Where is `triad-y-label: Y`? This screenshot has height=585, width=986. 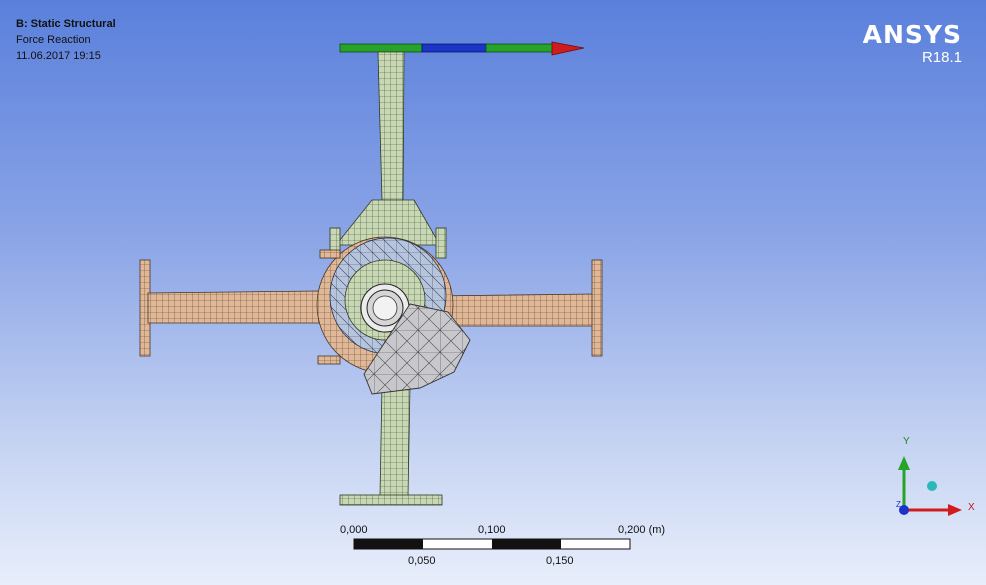
triad-y-label: Y is located at coordinates (906, 441).